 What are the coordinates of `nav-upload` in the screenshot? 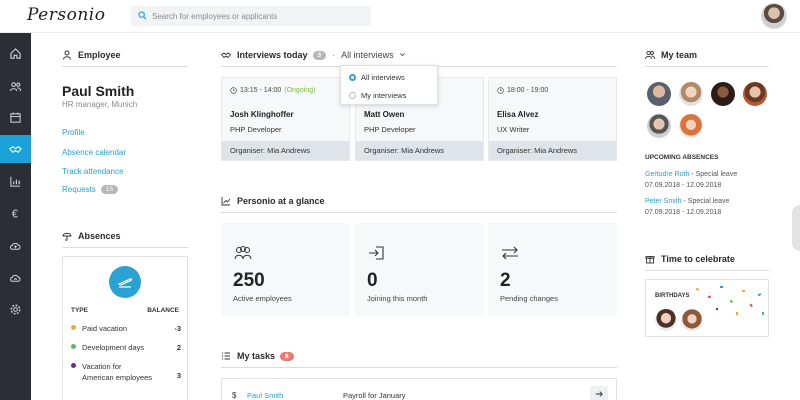 It's located at (15, 245).